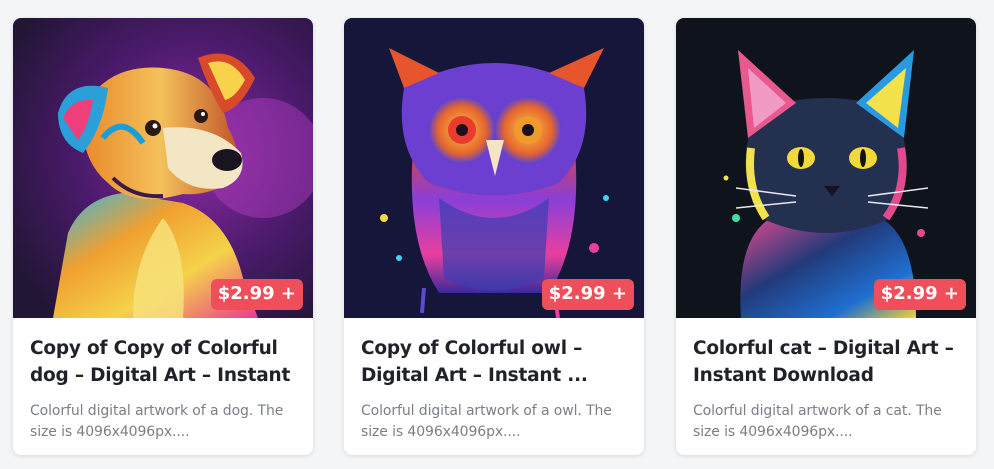  I want to click on product-title-line: Colorful cat – Digital Art –, so click(823, 348).